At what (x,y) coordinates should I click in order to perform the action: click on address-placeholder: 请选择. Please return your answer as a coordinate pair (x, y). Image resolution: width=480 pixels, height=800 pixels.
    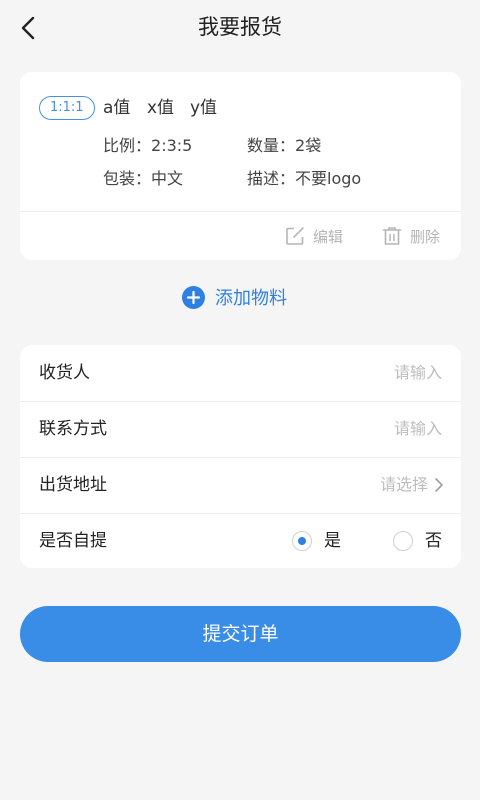
    Looking at the image, I should click on (403, 484).